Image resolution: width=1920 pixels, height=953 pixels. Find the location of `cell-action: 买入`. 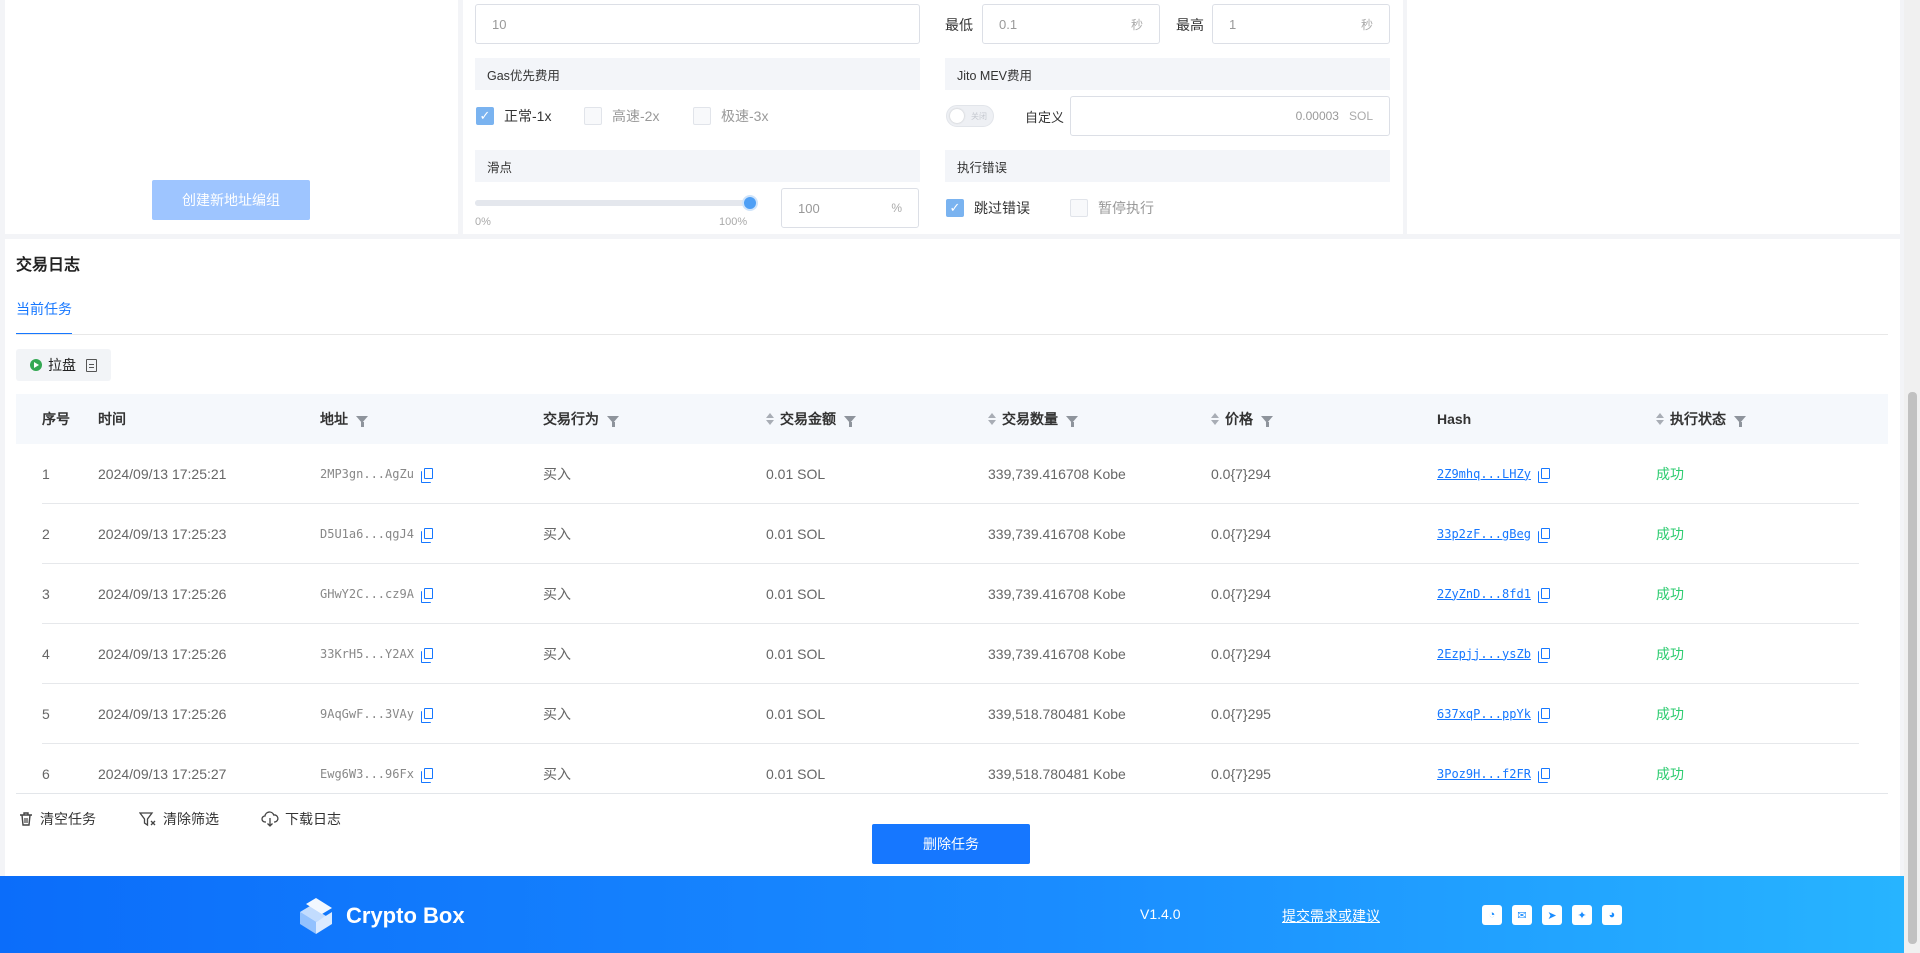

cell-action: 买入 is located at coordinates (557, 533).